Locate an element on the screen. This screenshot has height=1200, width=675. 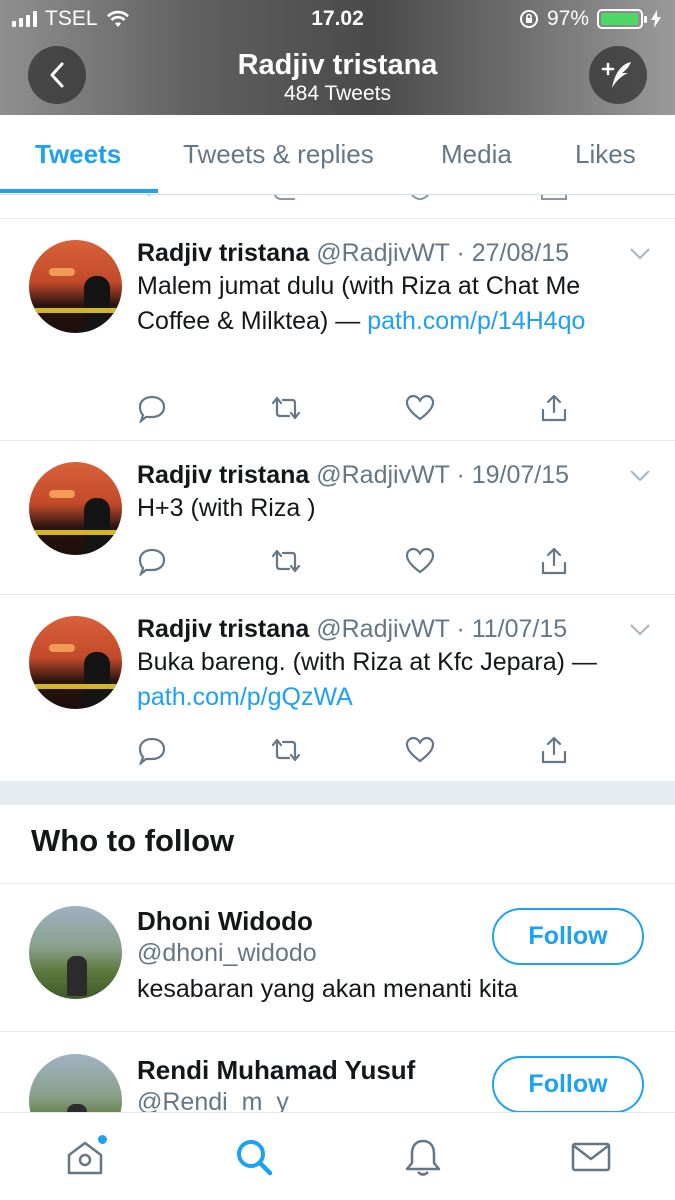
profile-name: Radjiv tristana is located at coordinates (337, 65).